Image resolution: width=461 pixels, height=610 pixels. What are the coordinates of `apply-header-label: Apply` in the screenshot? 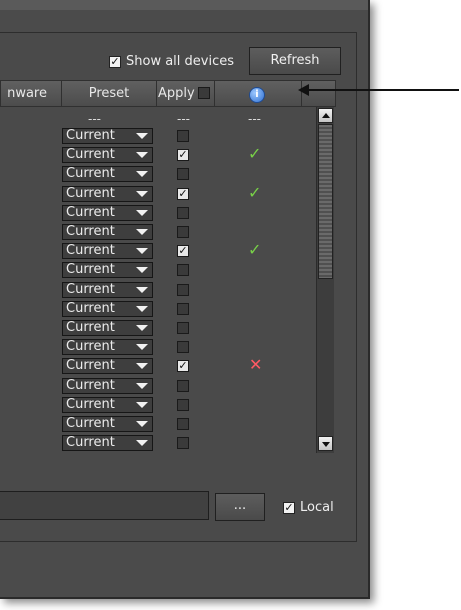 It's located at (176, 93).